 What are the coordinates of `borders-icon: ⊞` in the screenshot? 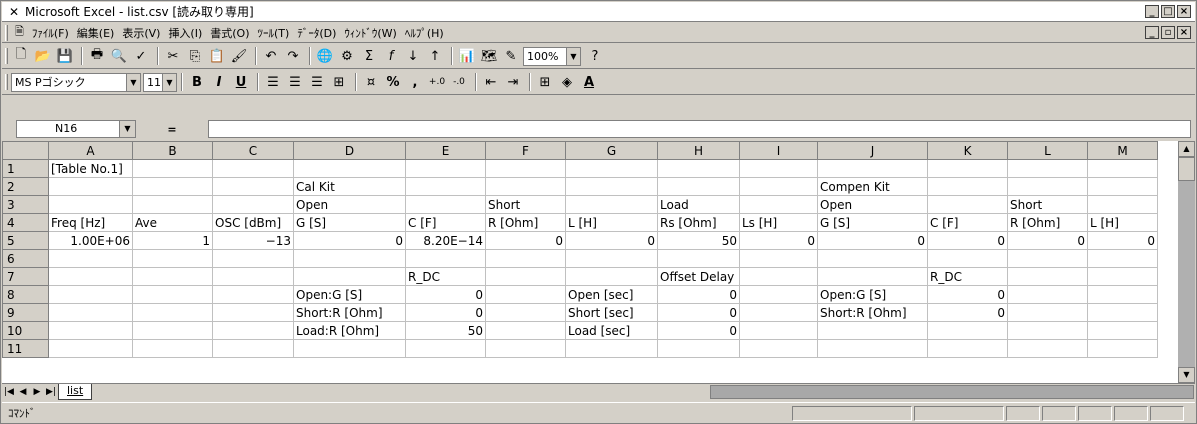 It's located at (545, 82).